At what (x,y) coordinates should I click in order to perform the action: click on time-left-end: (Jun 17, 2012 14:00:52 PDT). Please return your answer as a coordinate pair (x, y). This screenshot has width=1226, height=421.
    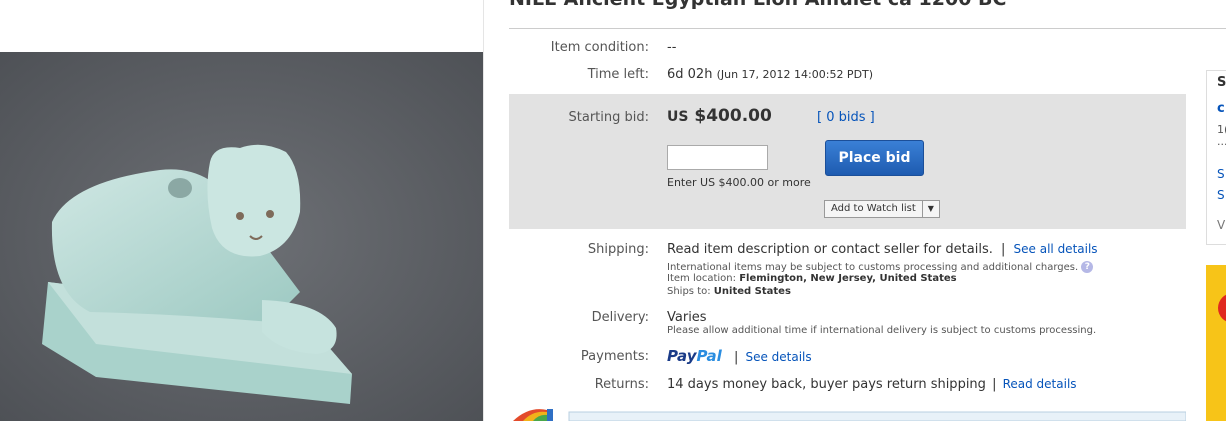
    Looking at the image, I should click on (795, 74).